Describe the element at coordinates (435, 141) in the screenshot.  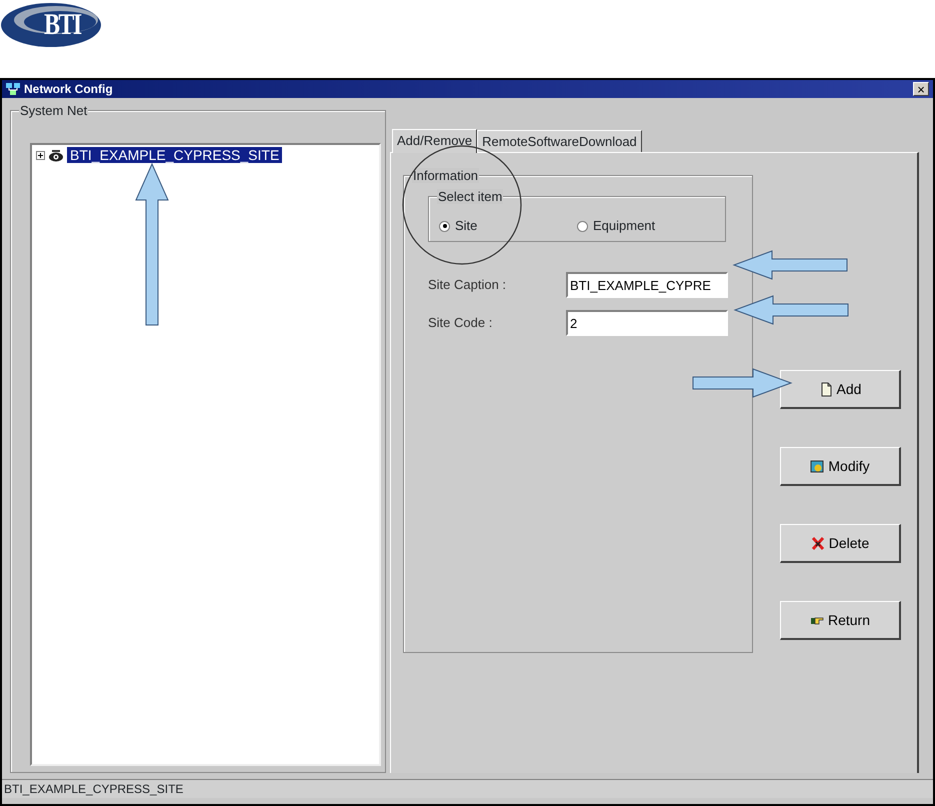
I see `tab: Add/Remove` at that location.